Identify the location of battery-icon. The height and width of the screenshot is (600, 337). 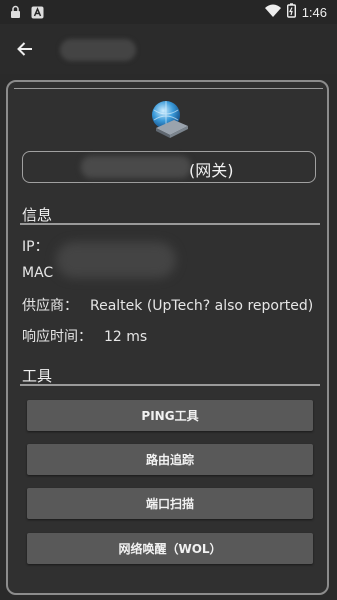
(291, 12).